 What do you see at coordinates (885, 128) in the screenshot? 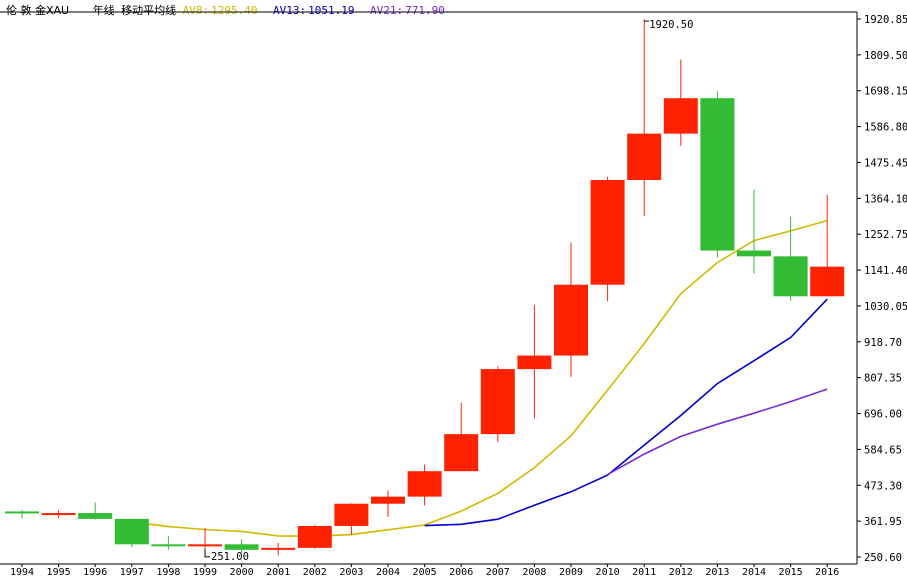
I see `y-tick-label: 1586.80` at bounding box center [885, 128].